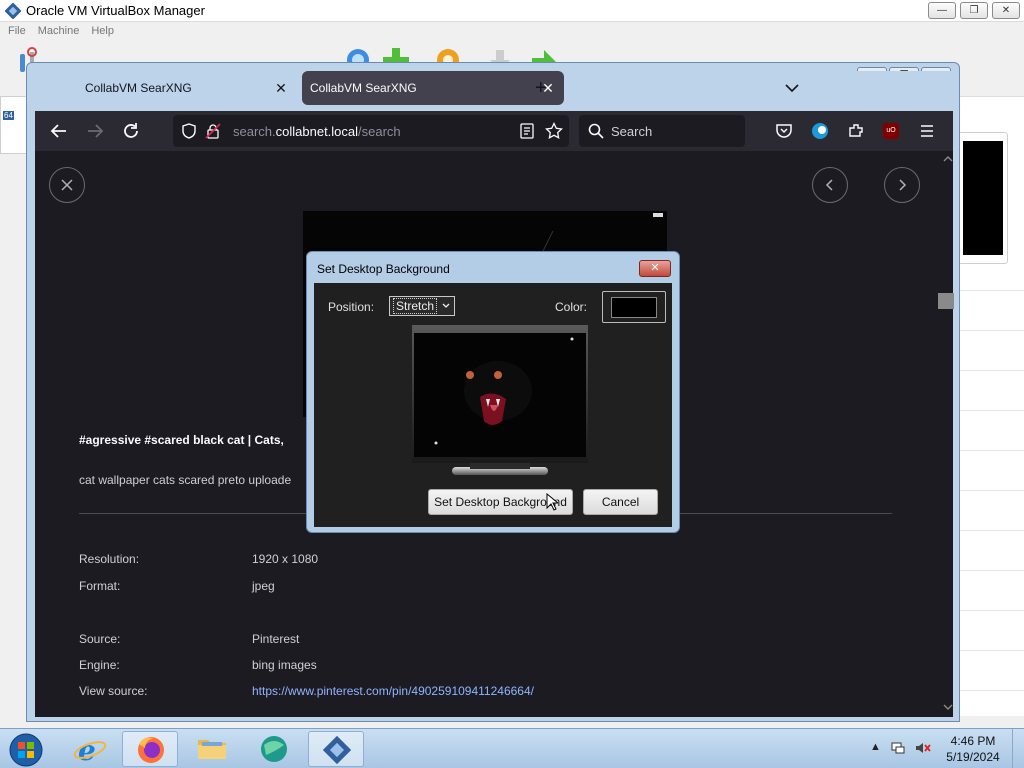 The height and width of the screenshot is (768, 1024). I want to click on navigation-toolbar: search.collabnet.local/search Search uO, so click(494, 131).